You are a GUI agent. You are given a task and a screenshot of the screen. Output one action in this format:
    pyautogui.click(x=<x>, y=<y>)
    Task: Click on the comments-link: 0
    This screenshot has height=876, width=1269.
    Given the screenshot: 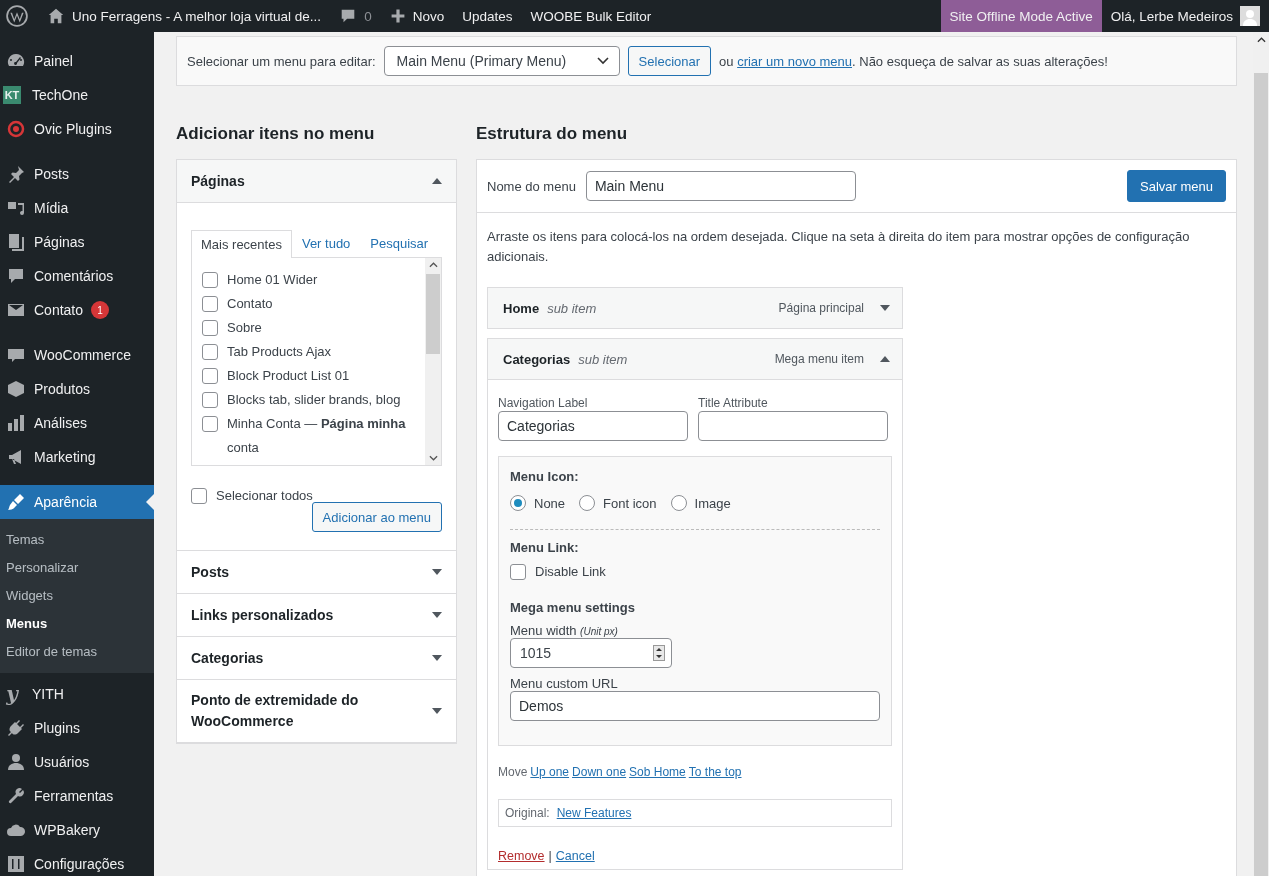 What is the action you would take?
    pyautogui.click(x=355, y=16)
    